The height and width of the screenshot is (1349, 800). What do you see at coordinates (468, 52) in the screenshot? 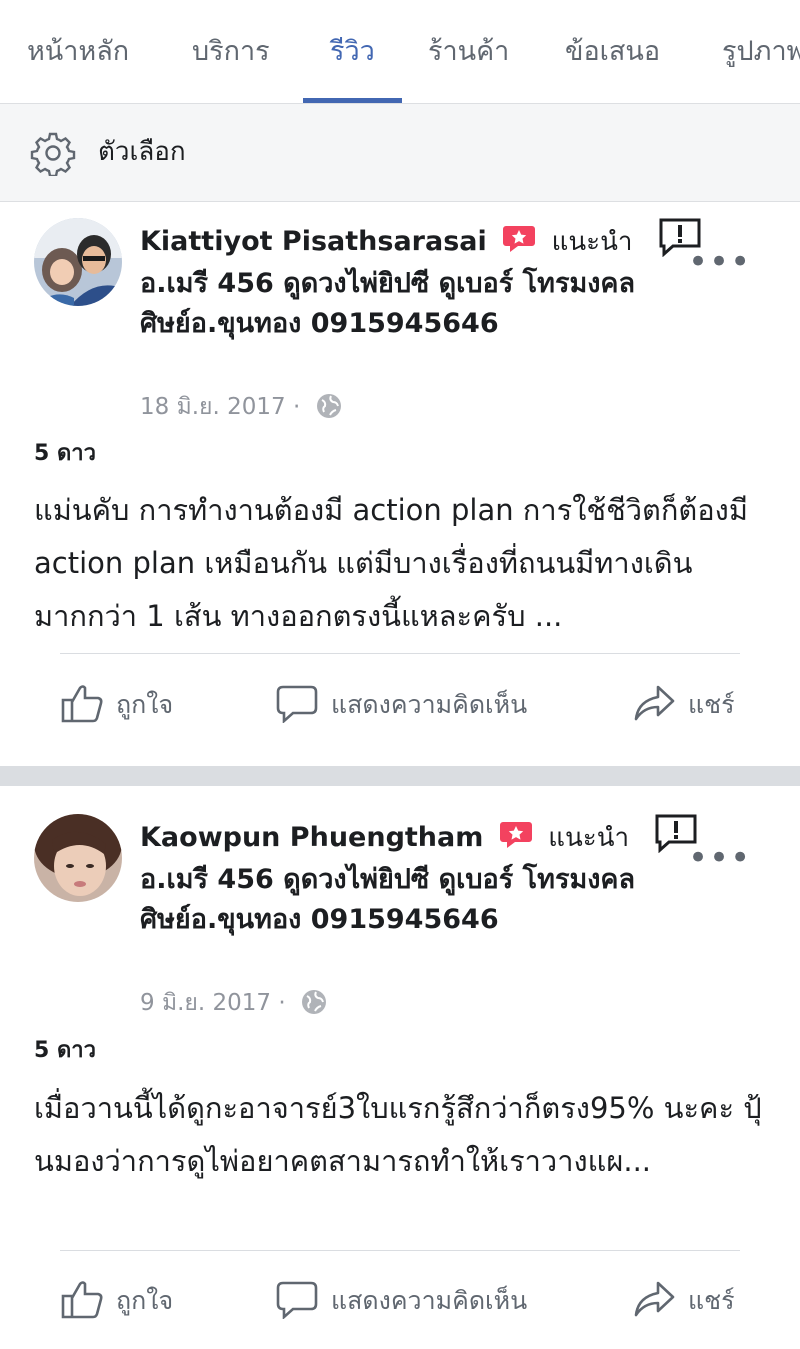
I see `tab-shop: ร้านค้า` at bounding box center [468, 52].